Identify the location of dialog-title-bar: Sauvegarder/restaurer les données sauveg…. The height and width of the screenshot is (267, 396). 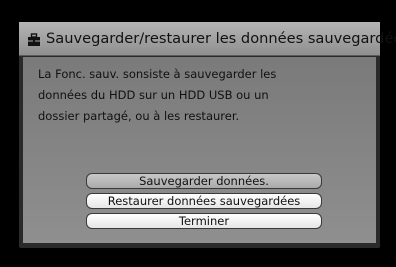
(207, 39).